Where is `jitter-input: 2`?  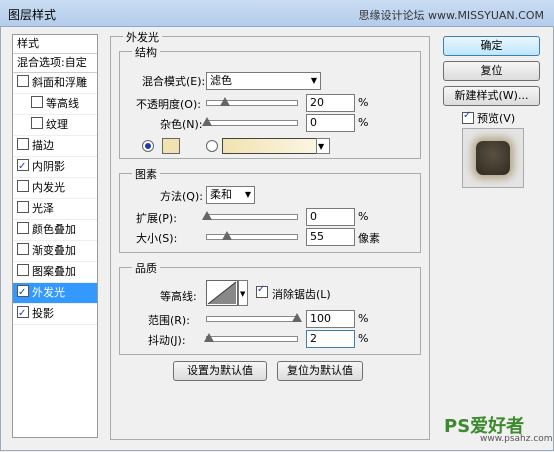
jitter-input: 2 is located at coordinates (330, 339).